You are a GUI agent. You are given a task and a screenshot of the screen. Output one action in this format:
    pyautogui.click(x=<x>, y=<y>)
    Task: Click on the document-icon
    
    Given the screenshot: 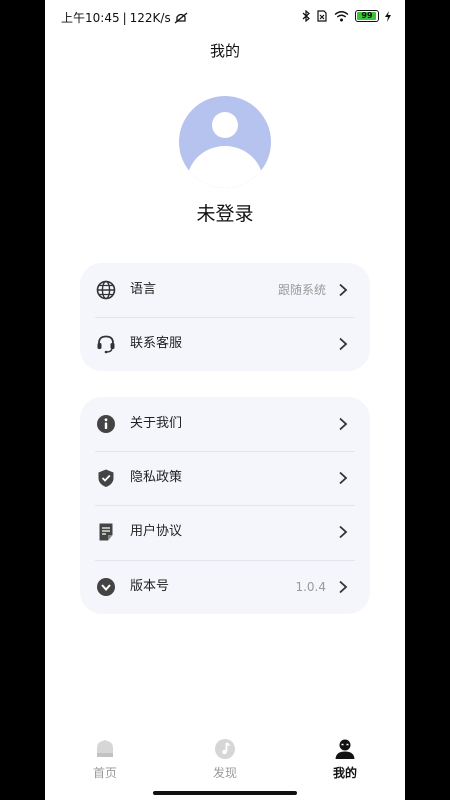 What is the action you would take?
    pyautogui.click(x=106, y=532)
    